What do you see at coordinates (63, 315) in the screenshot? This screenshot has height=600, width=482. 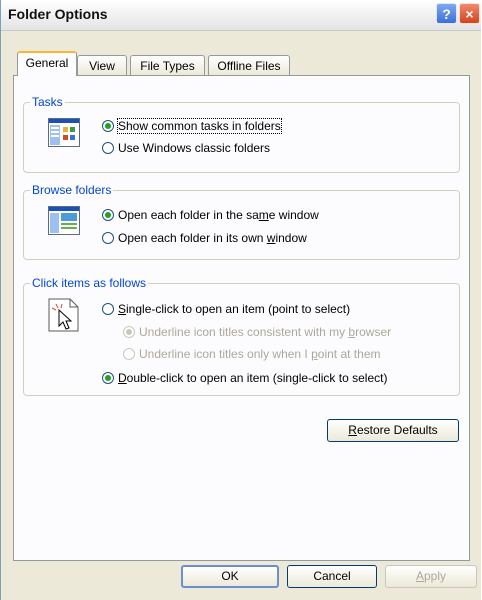 I see `pointer-click-icon` at bounding box center [63, 315].